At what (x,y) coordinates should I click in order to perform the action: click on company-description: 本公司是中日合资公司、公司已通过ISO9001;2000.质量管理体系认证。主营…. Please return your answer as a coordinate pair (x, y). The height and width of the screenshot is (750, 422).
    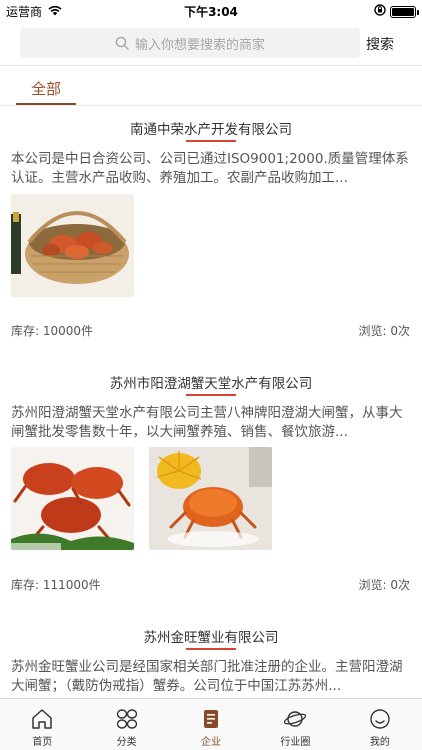
    Looking at the image, I should click on (210, 168).